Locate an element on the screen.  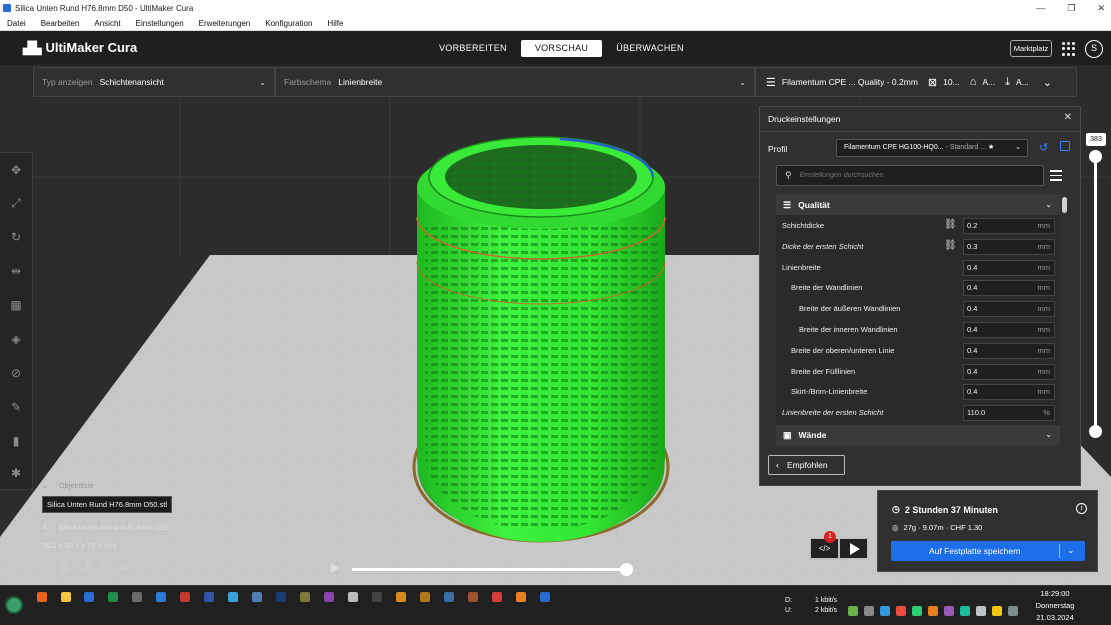
play-button is located at coordinates (853, 548).